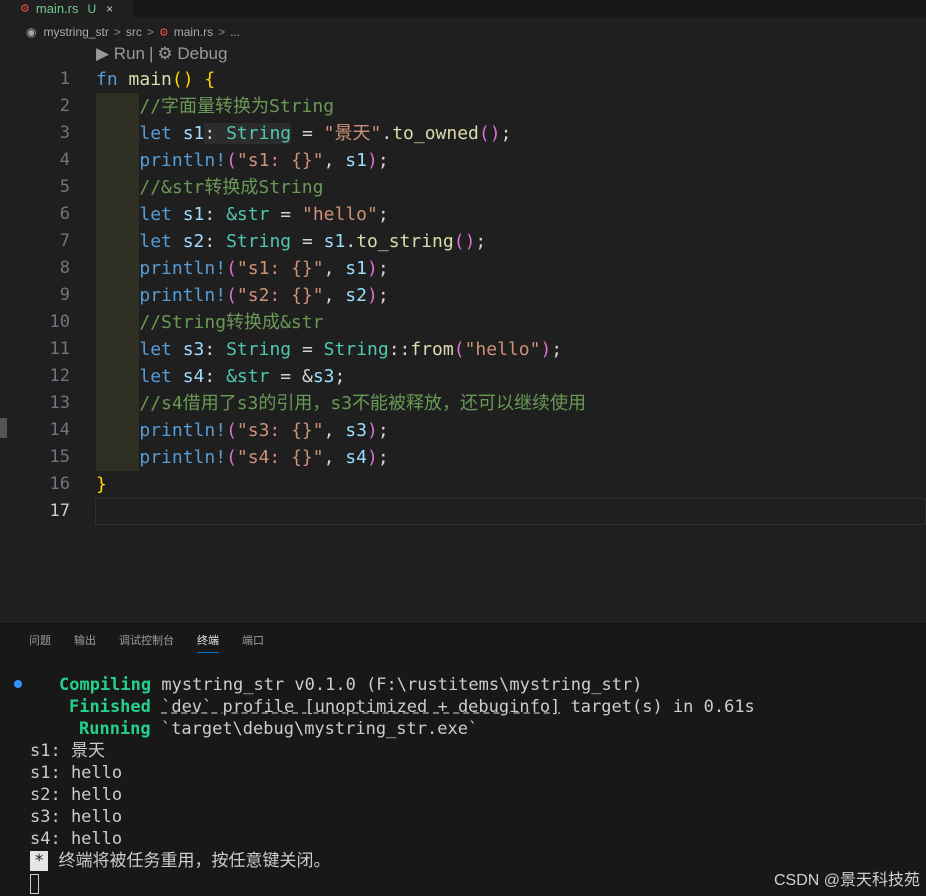 The width and height of the screenshot is (926, 896). I want to click on code-line: 10 //String转换成&str, so click(463, 322).